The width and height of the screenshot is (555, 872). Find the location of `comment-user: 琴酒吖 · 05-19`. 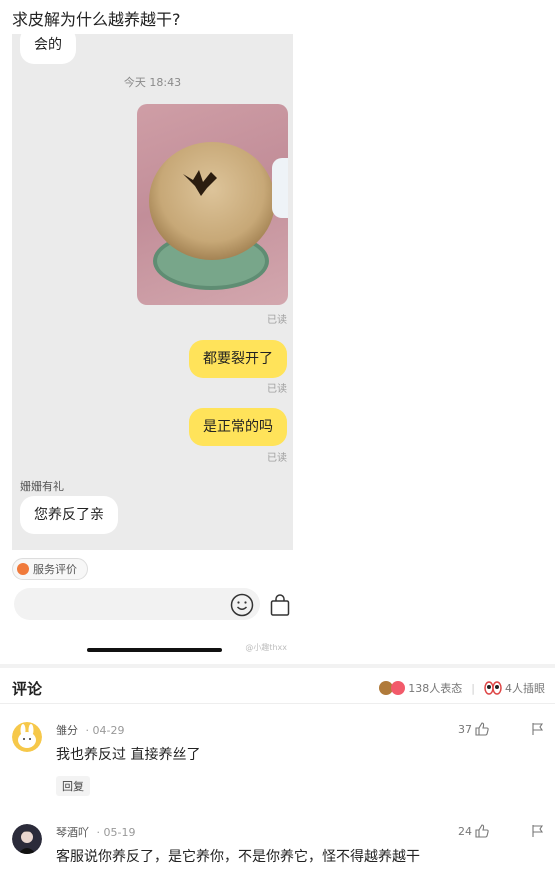

comment-user: 琴酒吖 · 05-19 is located at coordinates (95, 832).